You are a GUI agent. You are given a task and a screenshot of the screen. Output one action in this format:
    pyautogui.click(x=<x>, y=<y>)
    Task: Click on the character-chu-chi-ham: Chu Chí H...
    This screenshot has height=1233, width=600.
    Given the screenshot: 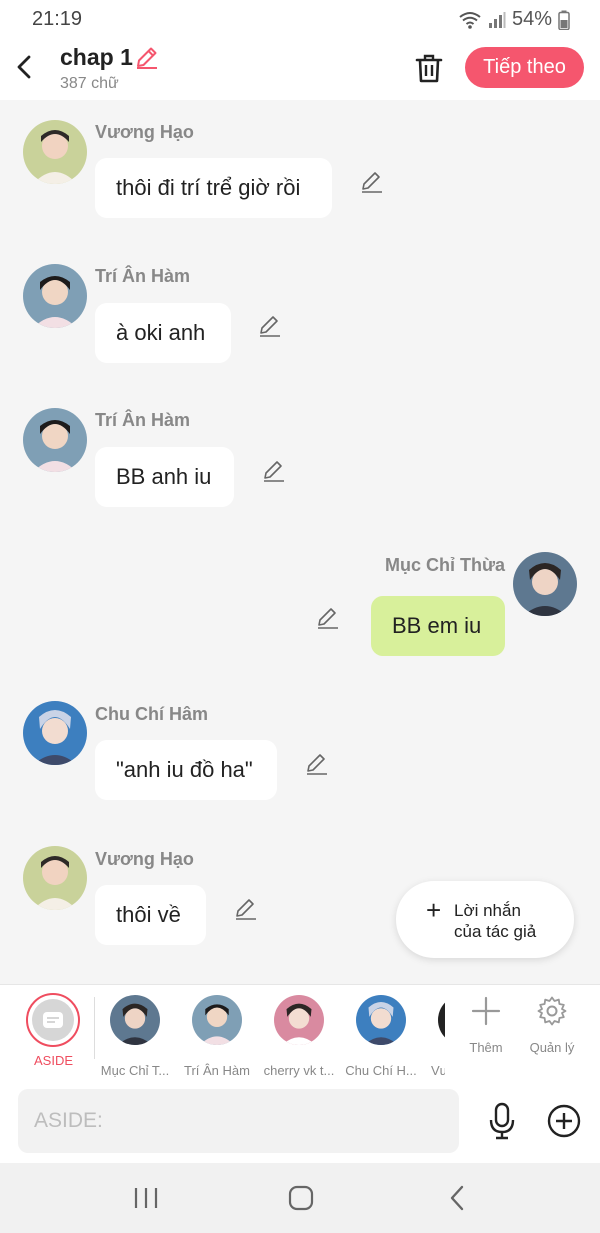 What is the action you would take?
    pyautogui.click(x=381, y=1036)
    